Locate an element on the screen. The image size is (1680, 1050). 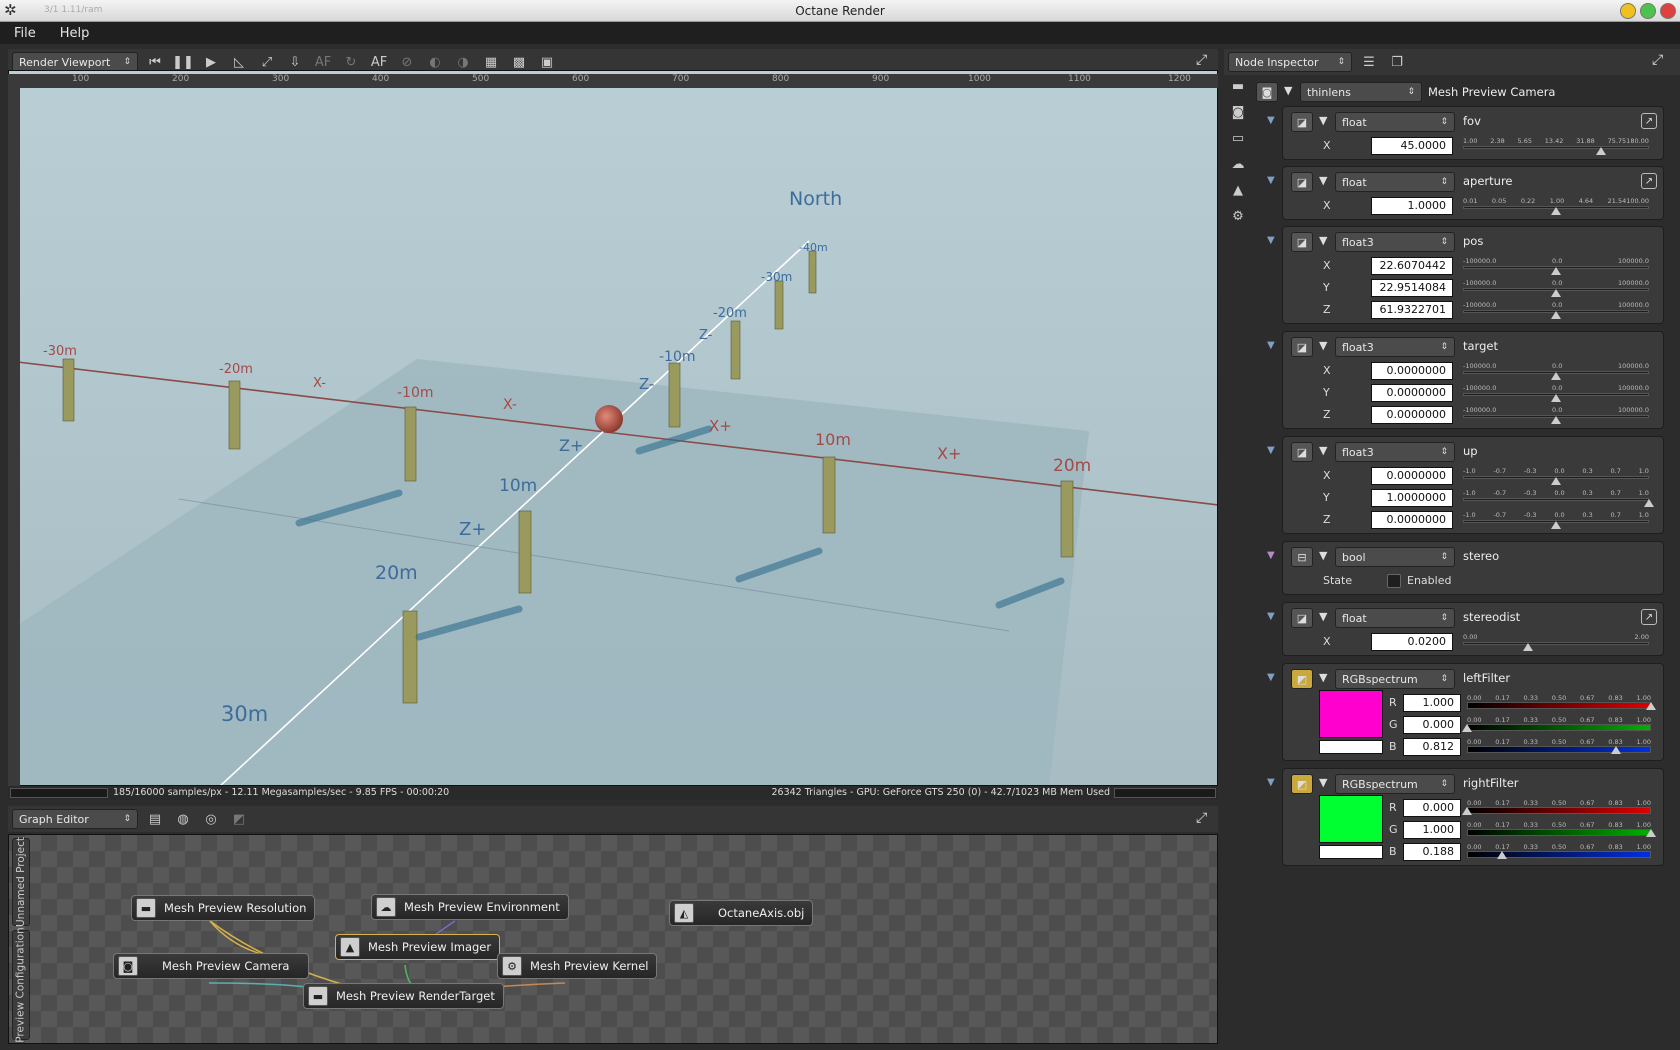
menu-file: File is located at coordinates (25, 33).